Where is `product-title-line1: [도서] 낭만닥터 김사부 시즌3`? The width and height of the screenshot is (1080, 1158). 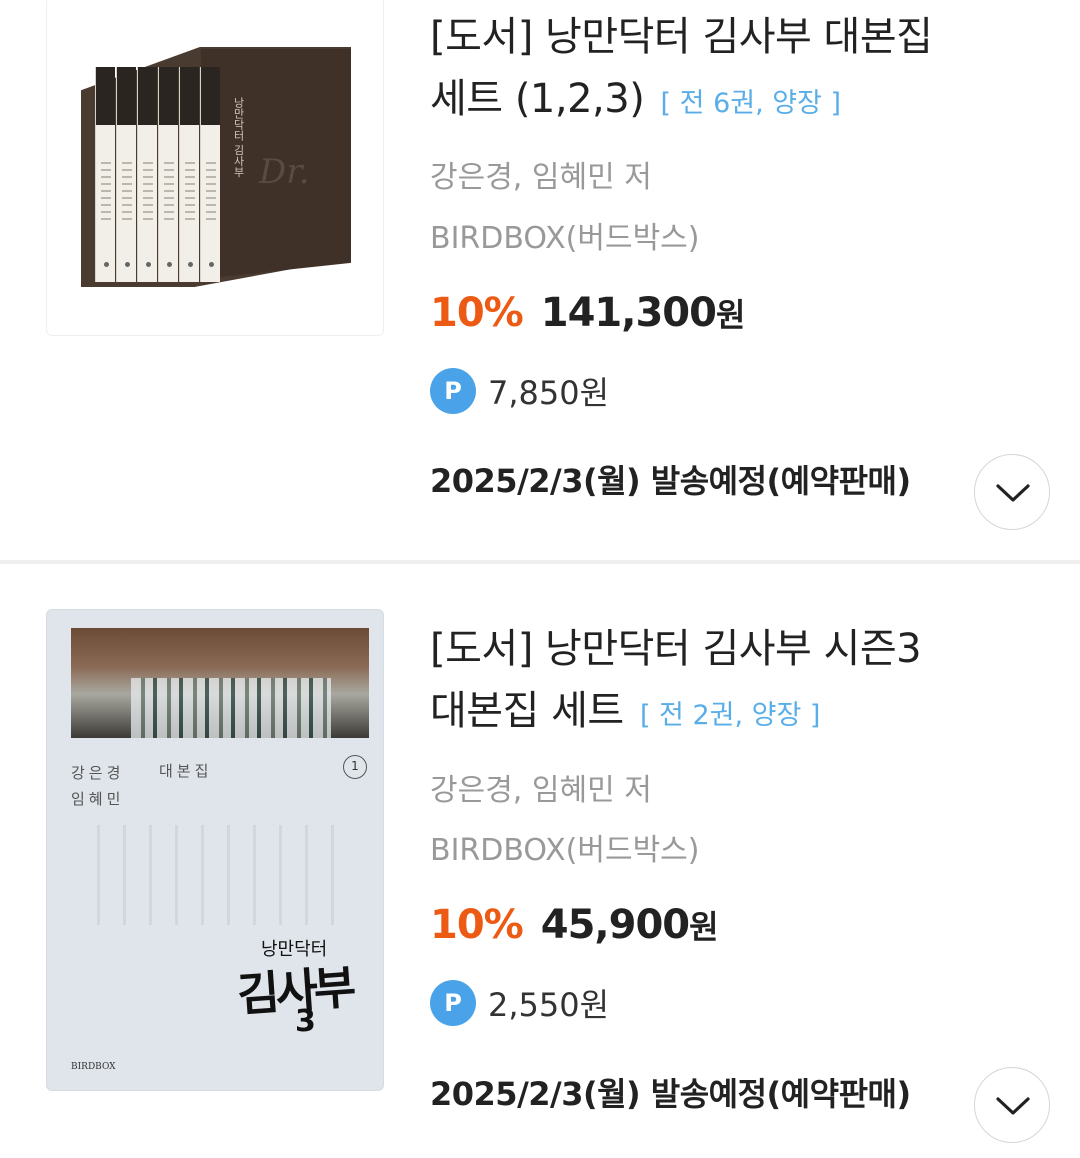
product-title-line1: [도서] 낭만닥터 김사부 시즌3 is located at coordinates (740, 649).